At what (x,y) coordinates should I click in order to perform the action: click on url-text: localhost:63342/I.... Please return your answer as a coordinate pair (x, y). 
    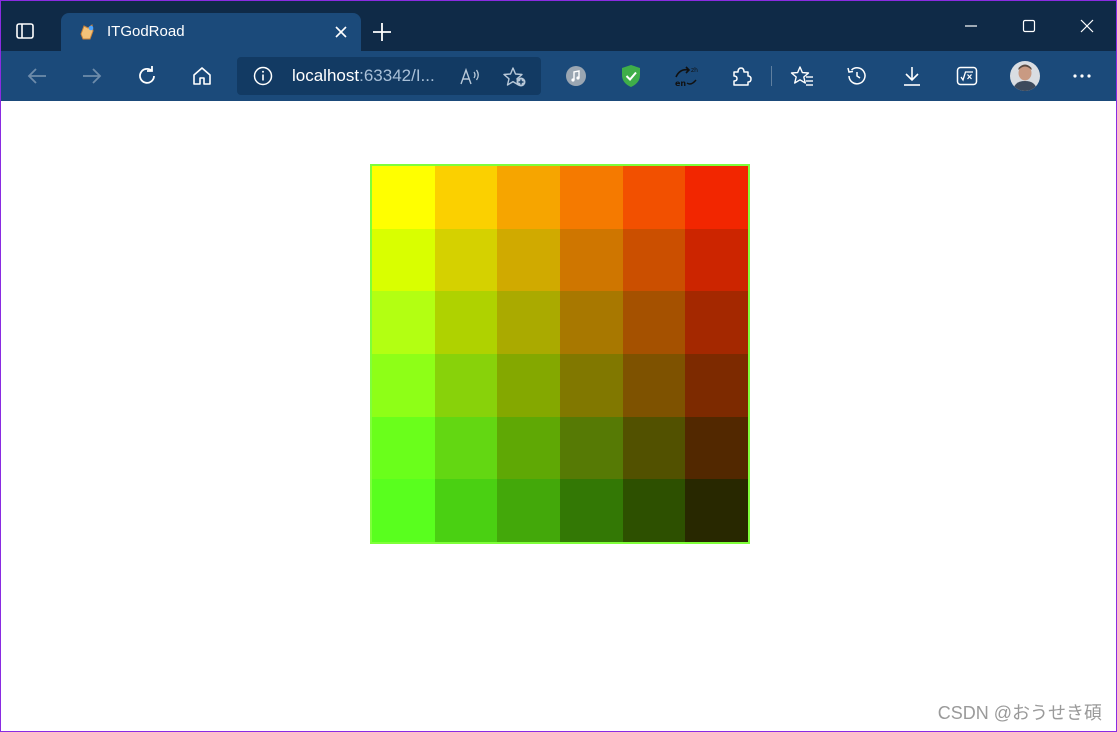
    Looking at the image, I should click on (363, 76).